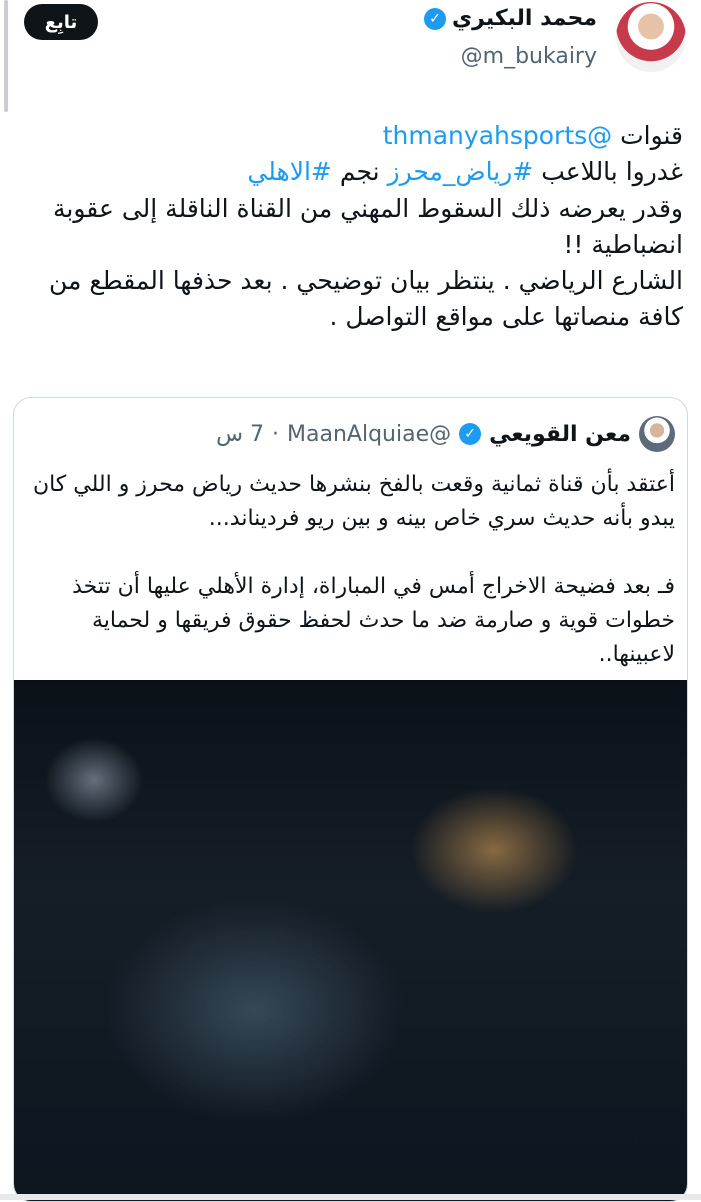 The height and width of the screenshot is (1202, 701). Describe the element at coordinates (350, 136) in the screenshot. I see `tweet-line-1: قنوات @thmanyahsports` at that location.